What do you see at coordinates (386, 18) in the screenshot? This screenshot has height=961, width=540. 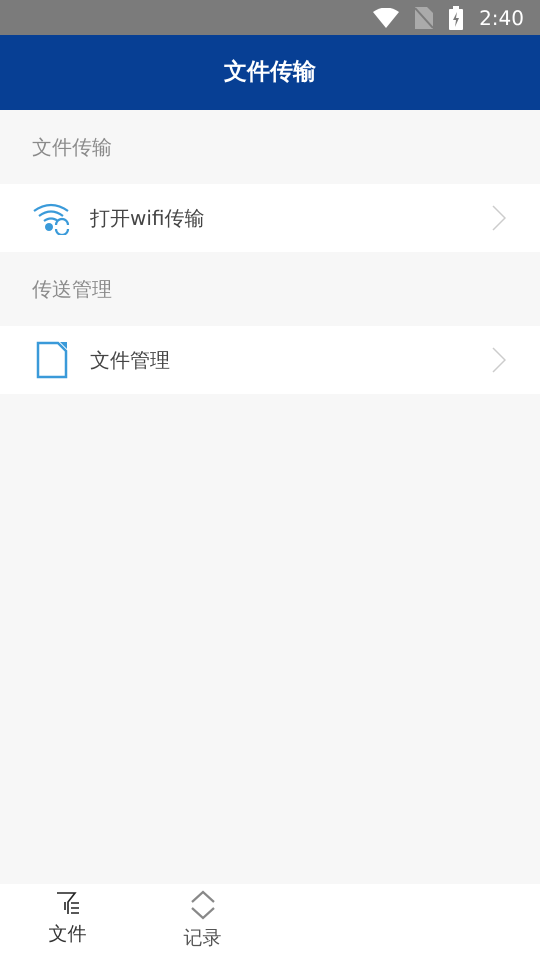 I see `wifi-signal-icon` at bounding box center [386, 18].